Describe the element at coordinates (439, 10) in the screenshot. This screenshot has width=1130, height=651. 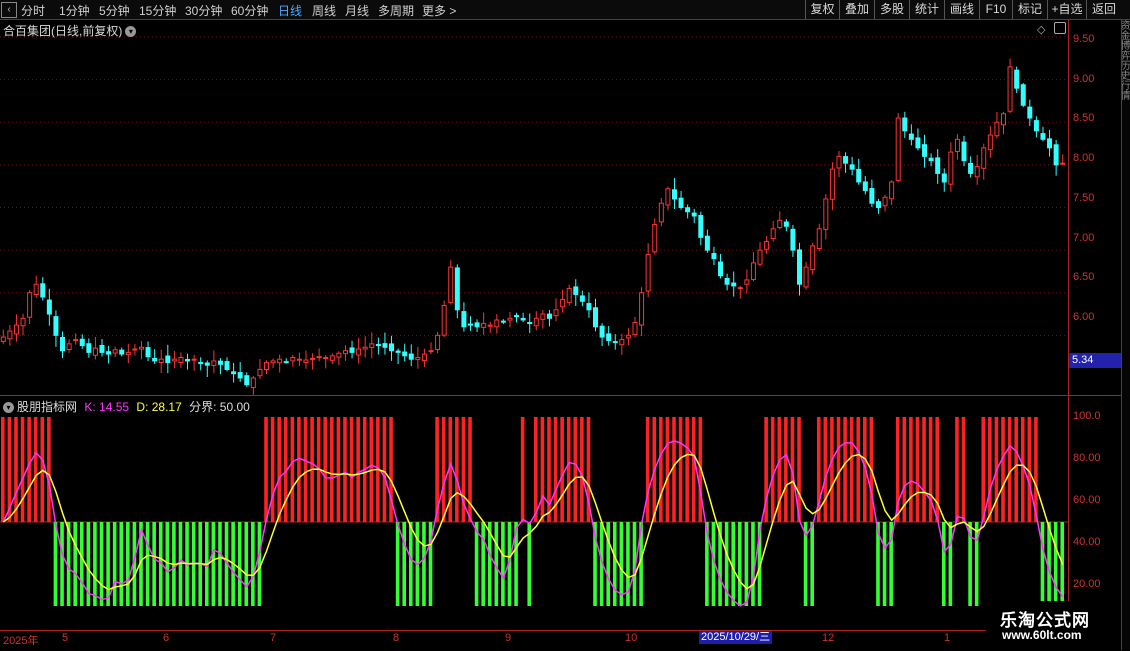
I see `tab-more: 更多 >` at that location.